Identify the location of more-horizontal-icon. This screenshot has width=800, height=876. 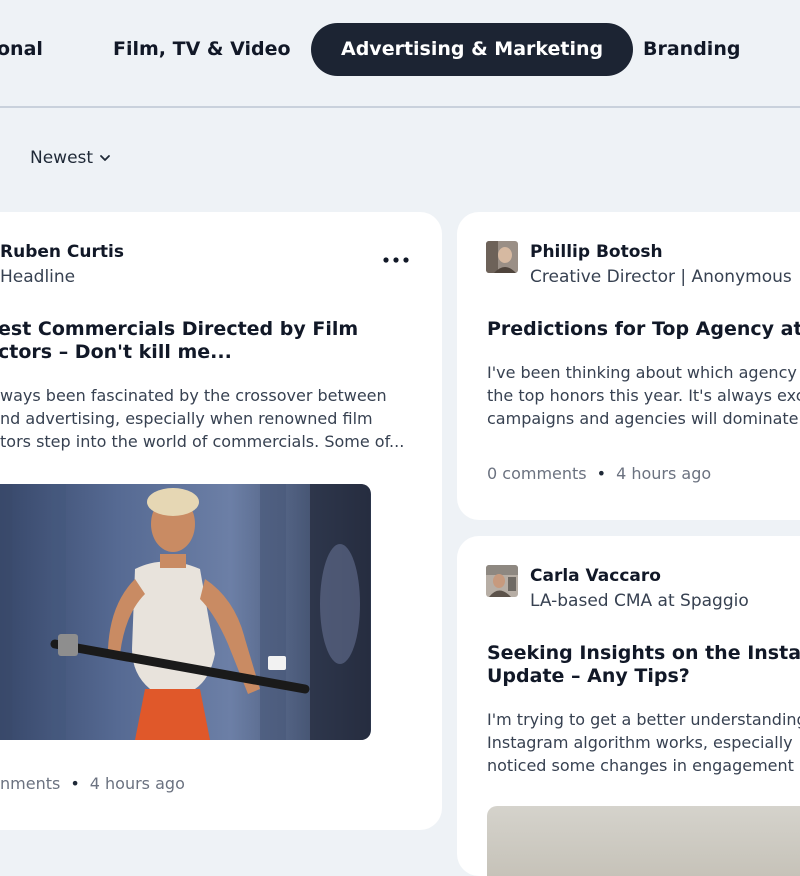
(396, 260).